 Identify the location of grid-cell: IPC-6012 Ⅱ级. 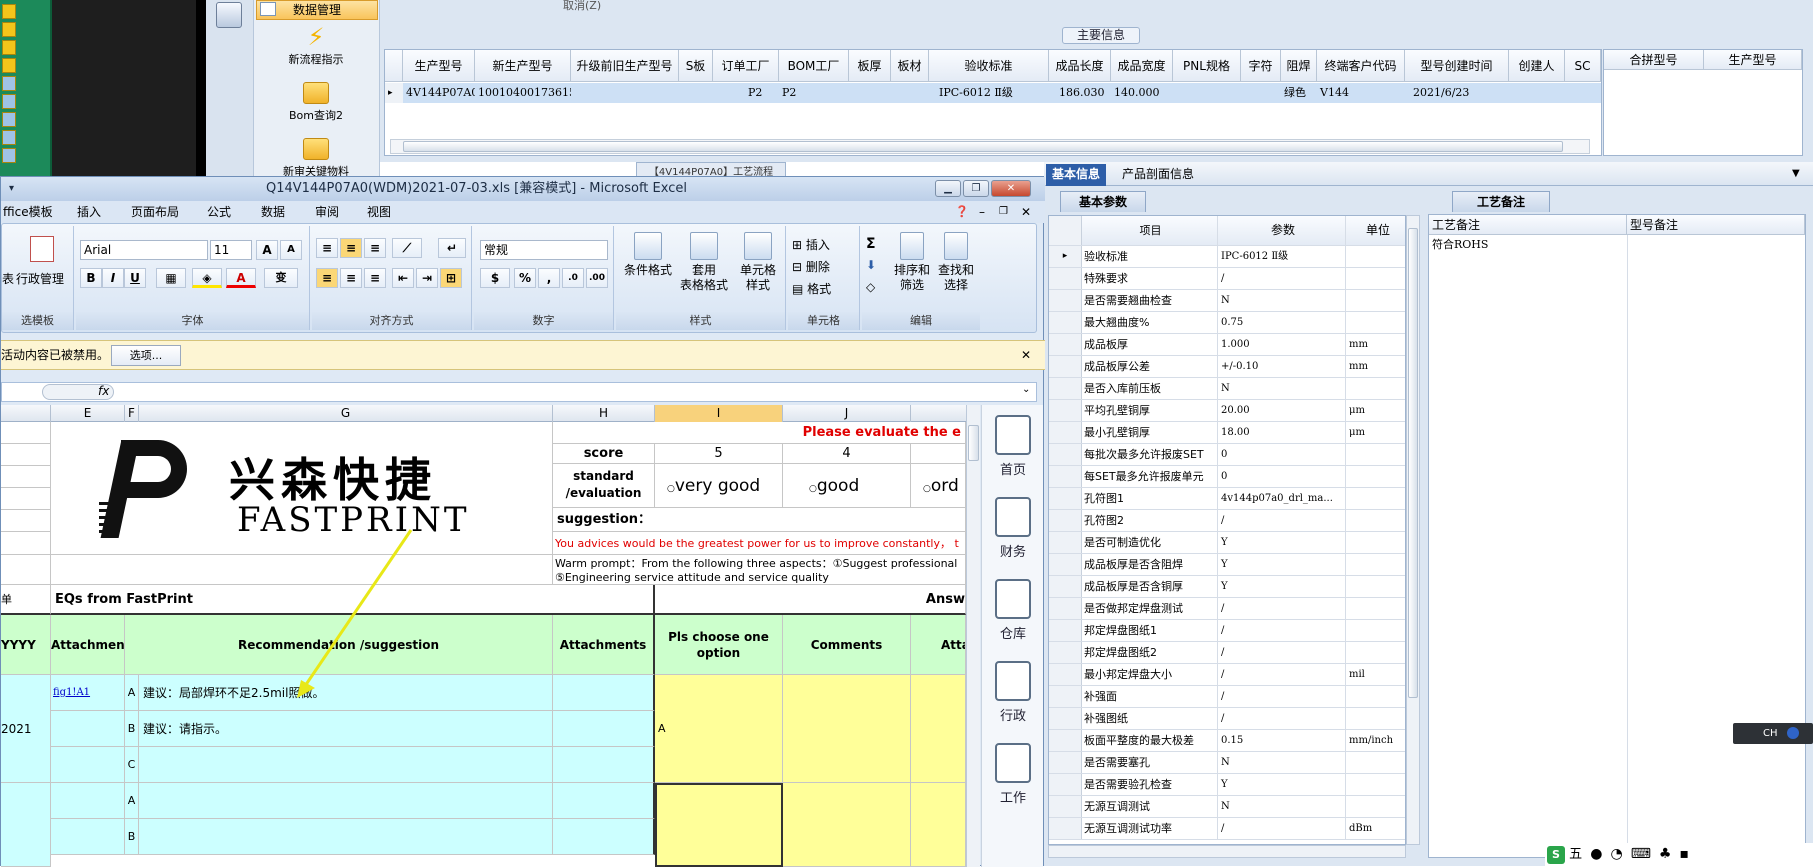
(989, 93).